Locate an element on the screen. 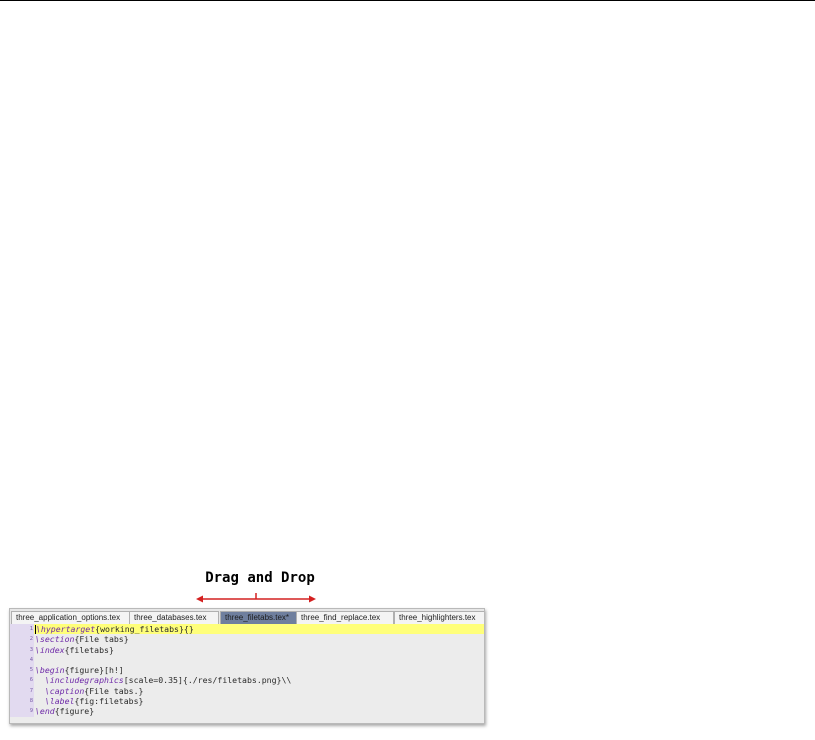 The width and height of the screenshot is (815, 740). tab-three-databases: three_databases.tex is located at coordinates (174, 617).